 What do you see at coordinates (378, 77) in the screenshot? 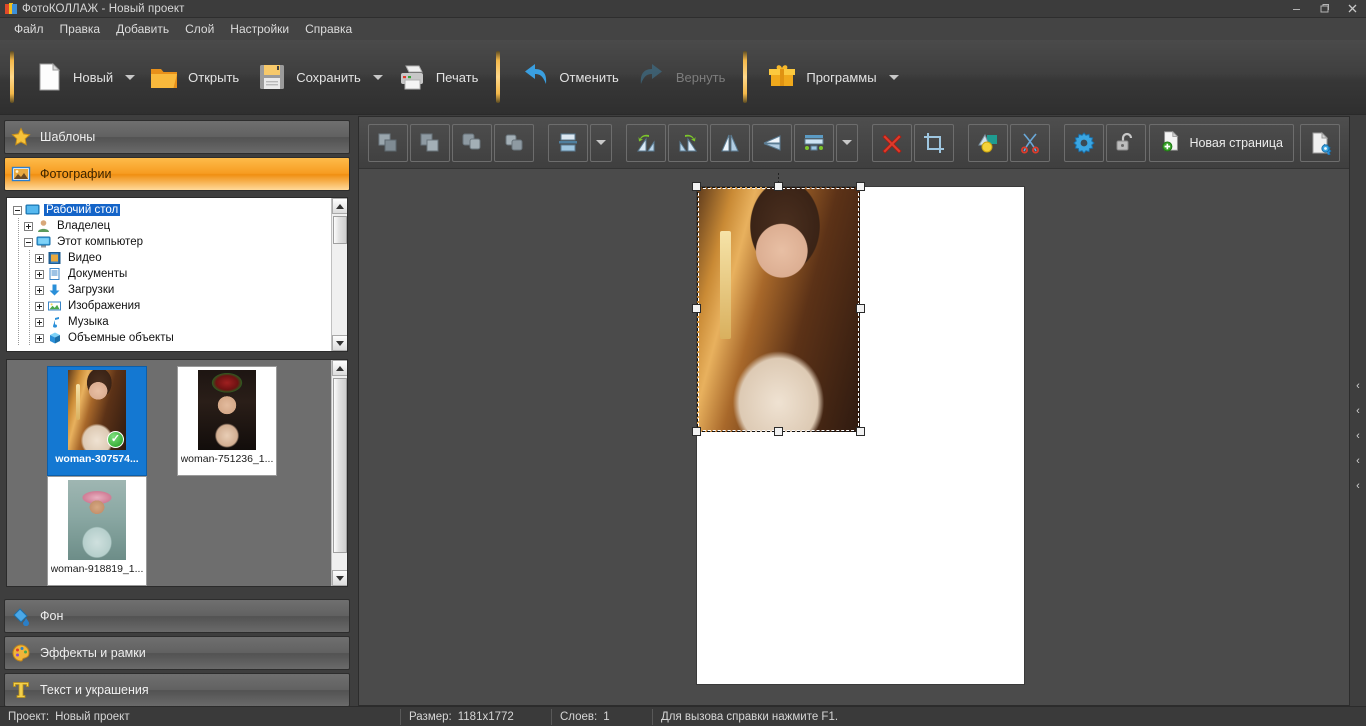
I see `save-dropdown` at bounding box center [378, 77].